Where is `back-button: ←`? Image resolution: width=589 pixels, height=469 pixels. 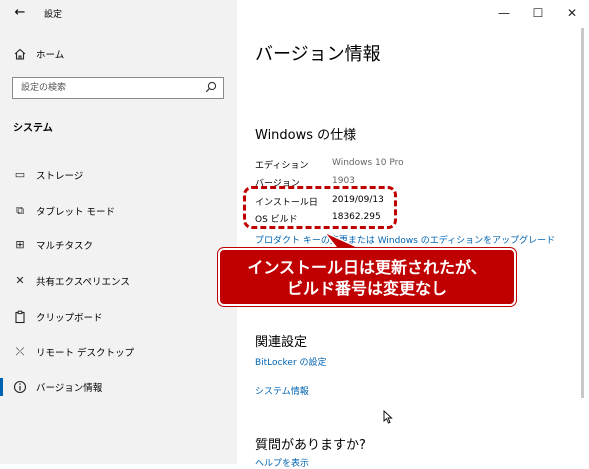
back-button: ← is located at coordinates (20, 13).